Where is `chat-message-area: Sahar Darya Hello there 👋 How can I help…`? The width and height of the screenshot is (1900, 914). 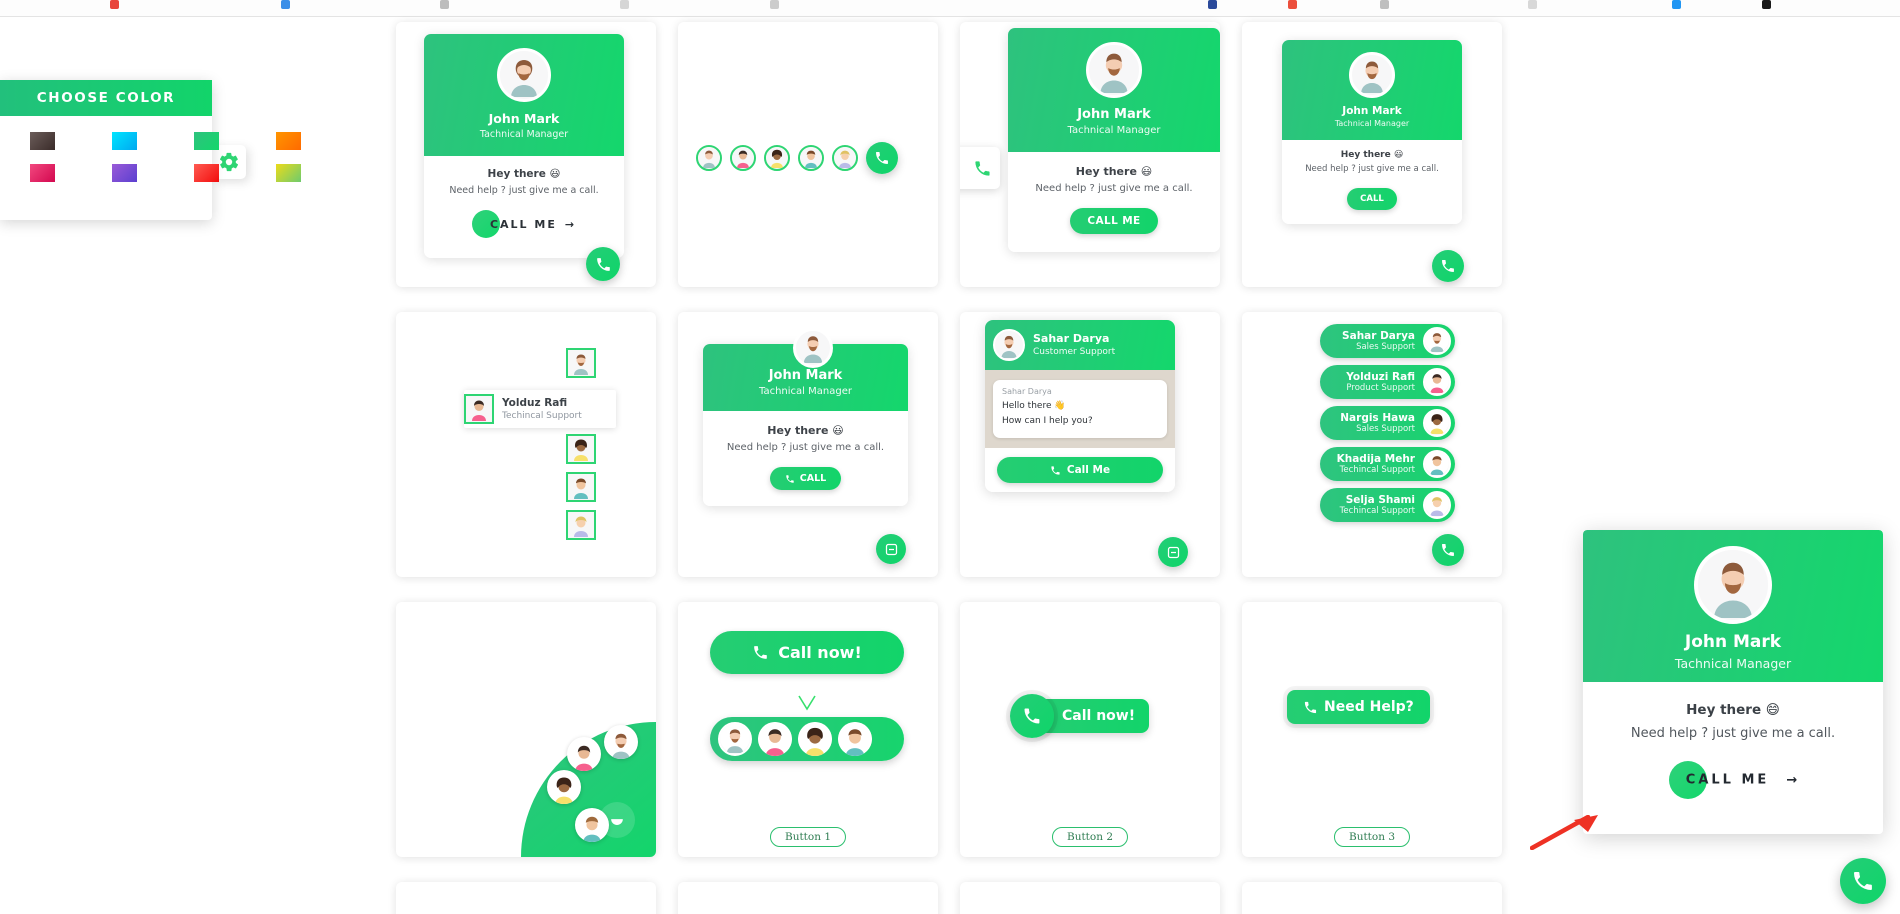 chat-message-area: Sahar Darya Hello there 👋 How can I help… is located at coordinates (1080, 409).